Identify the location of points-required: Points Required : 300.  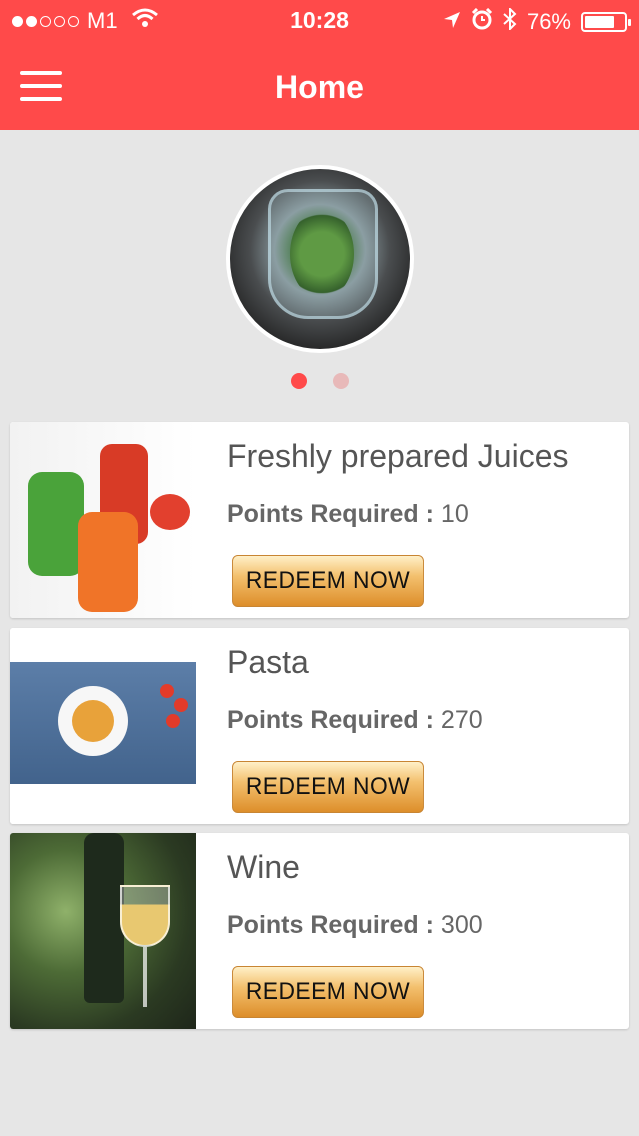
(355, 925).